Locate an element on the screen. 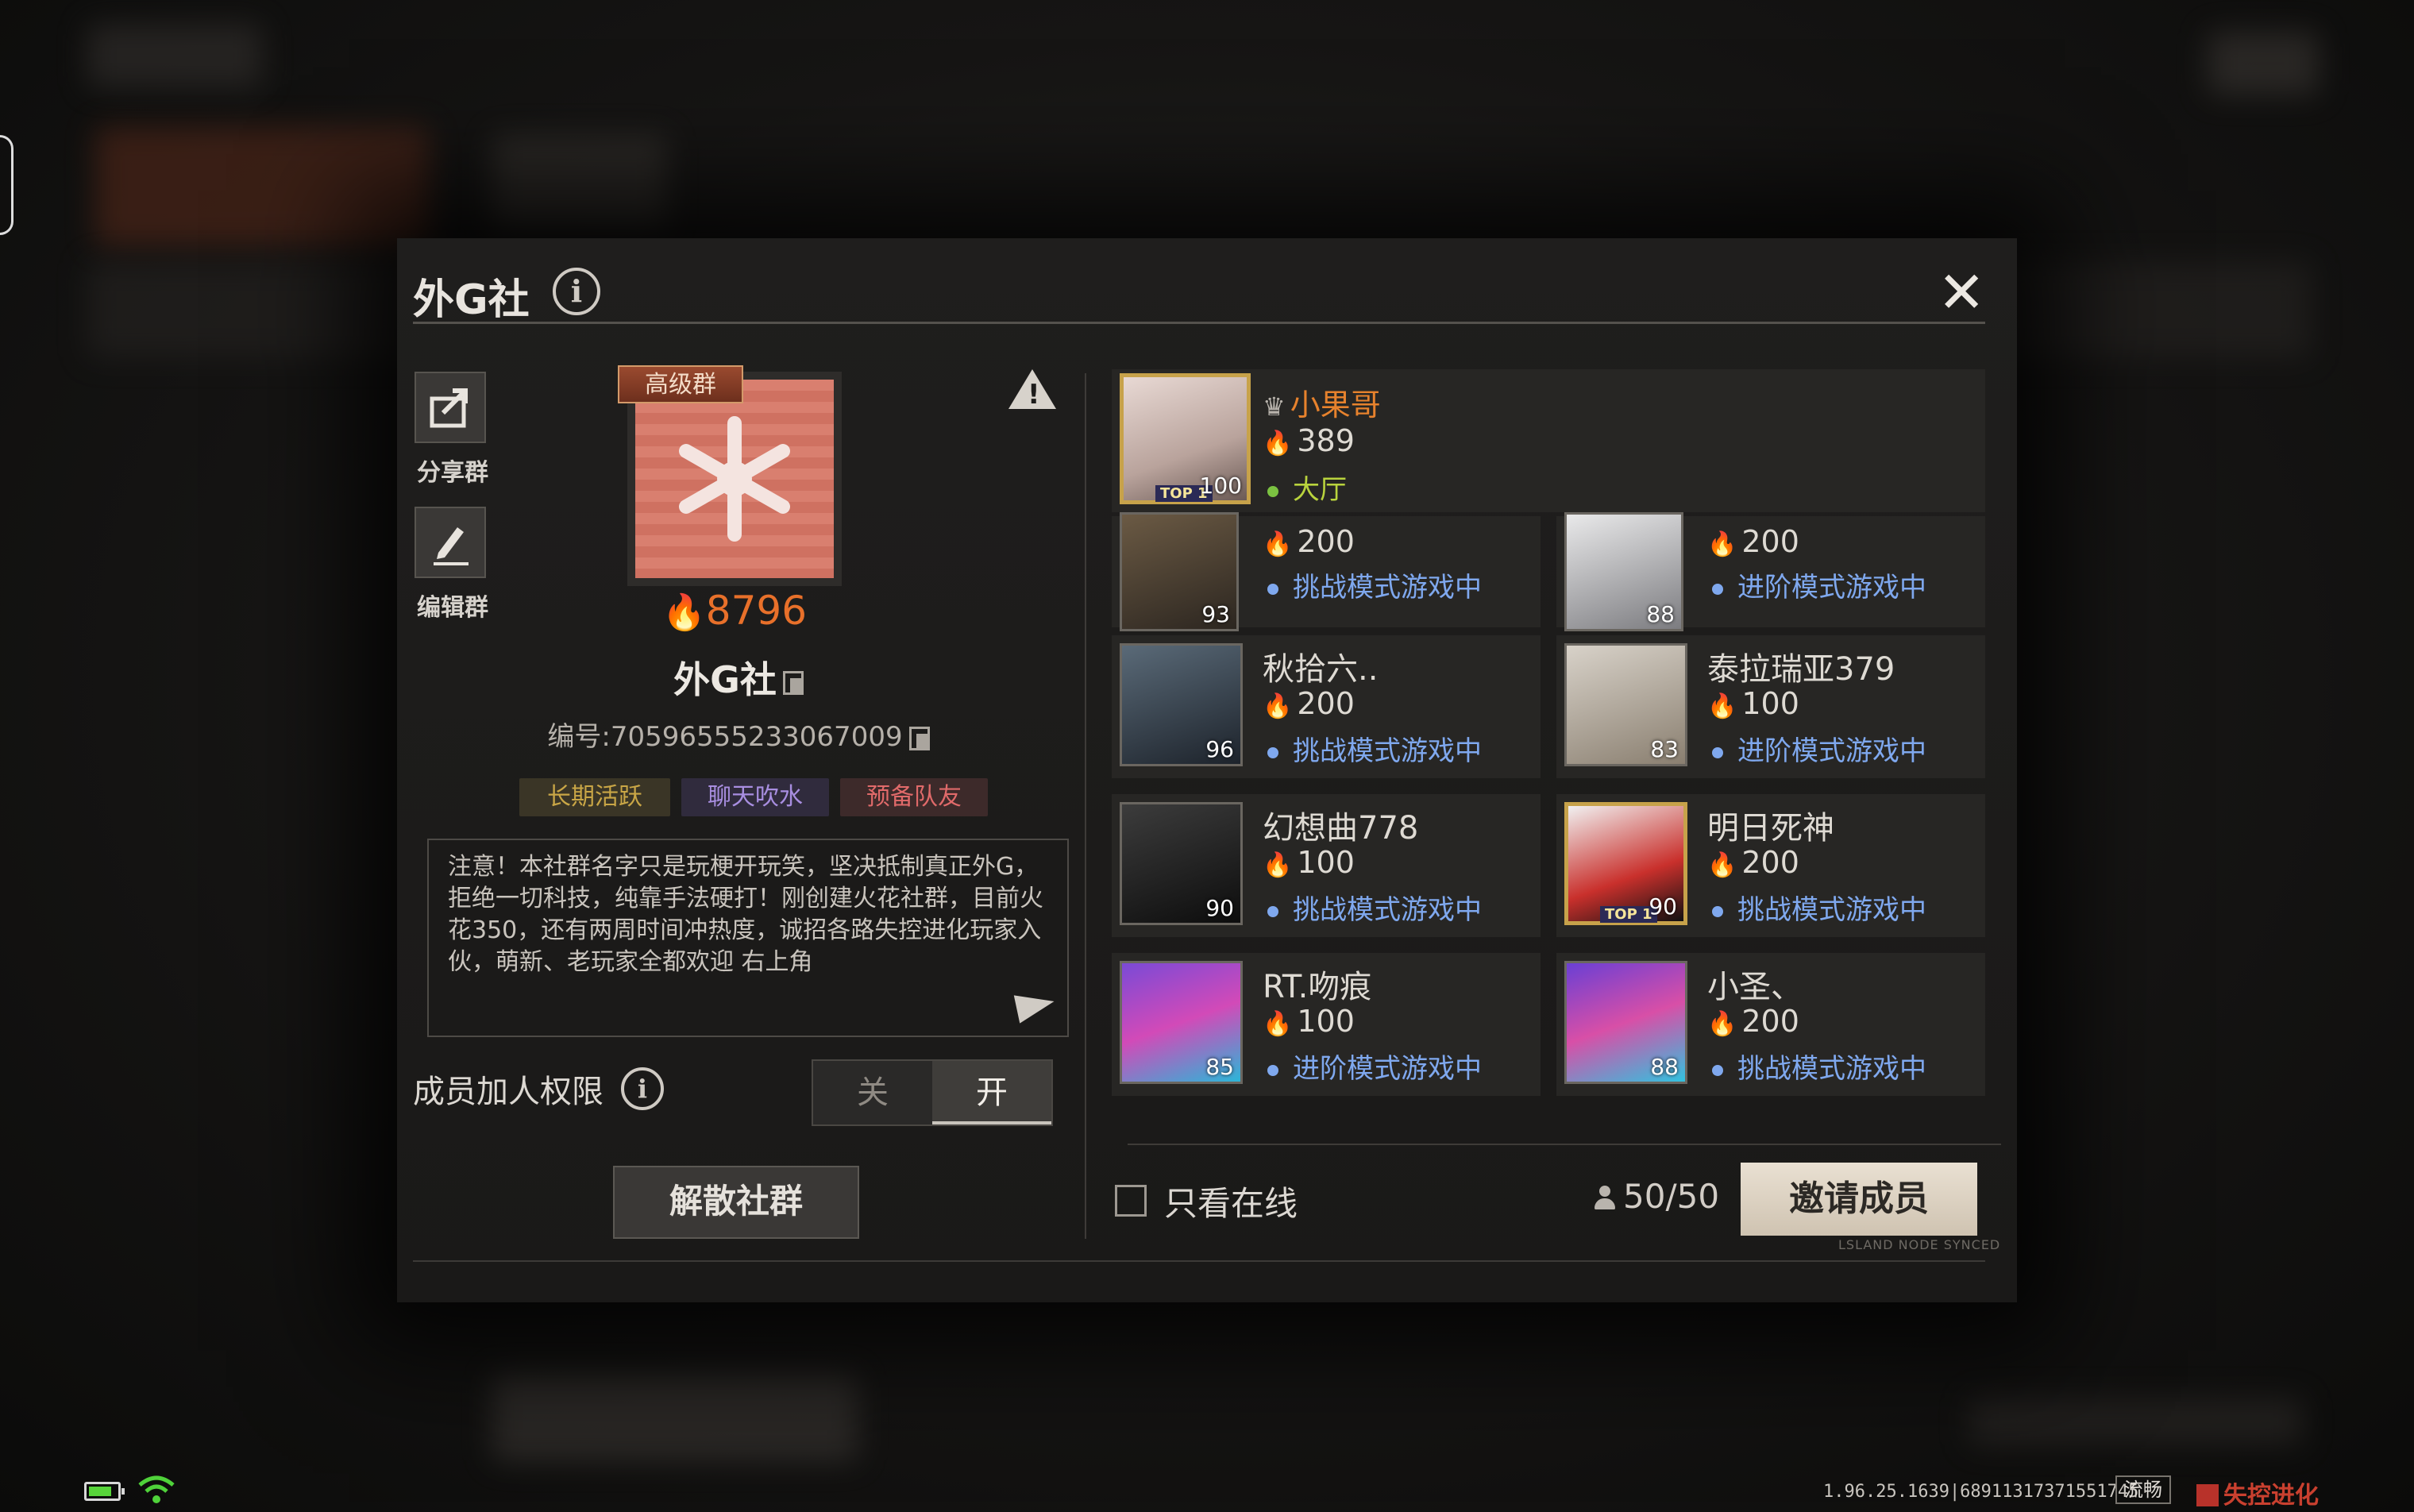 The height and width of the screenshot is (1512, 2414). bottom-ruler is located at coordinates (1199, 1261).